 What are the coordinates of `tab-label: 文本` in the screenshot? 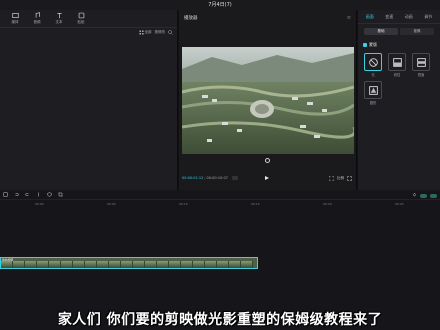 It's located at (59, 22).